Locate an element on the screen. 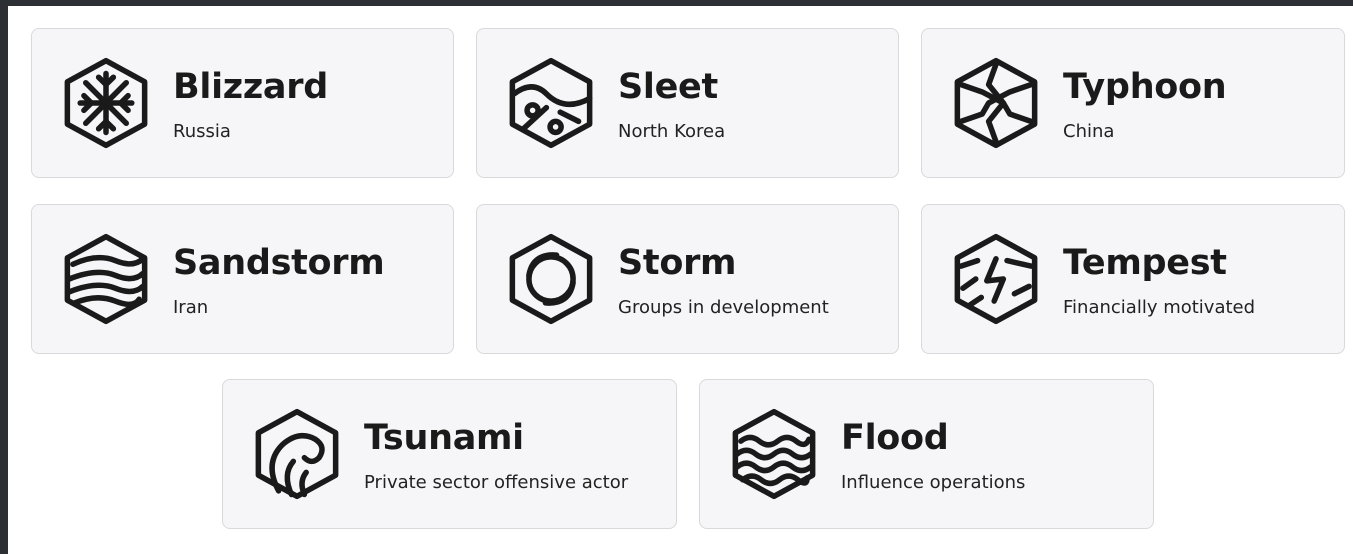 The image size is (1353, 554). card-title: Tsunami is located at coordinates (444, 438).